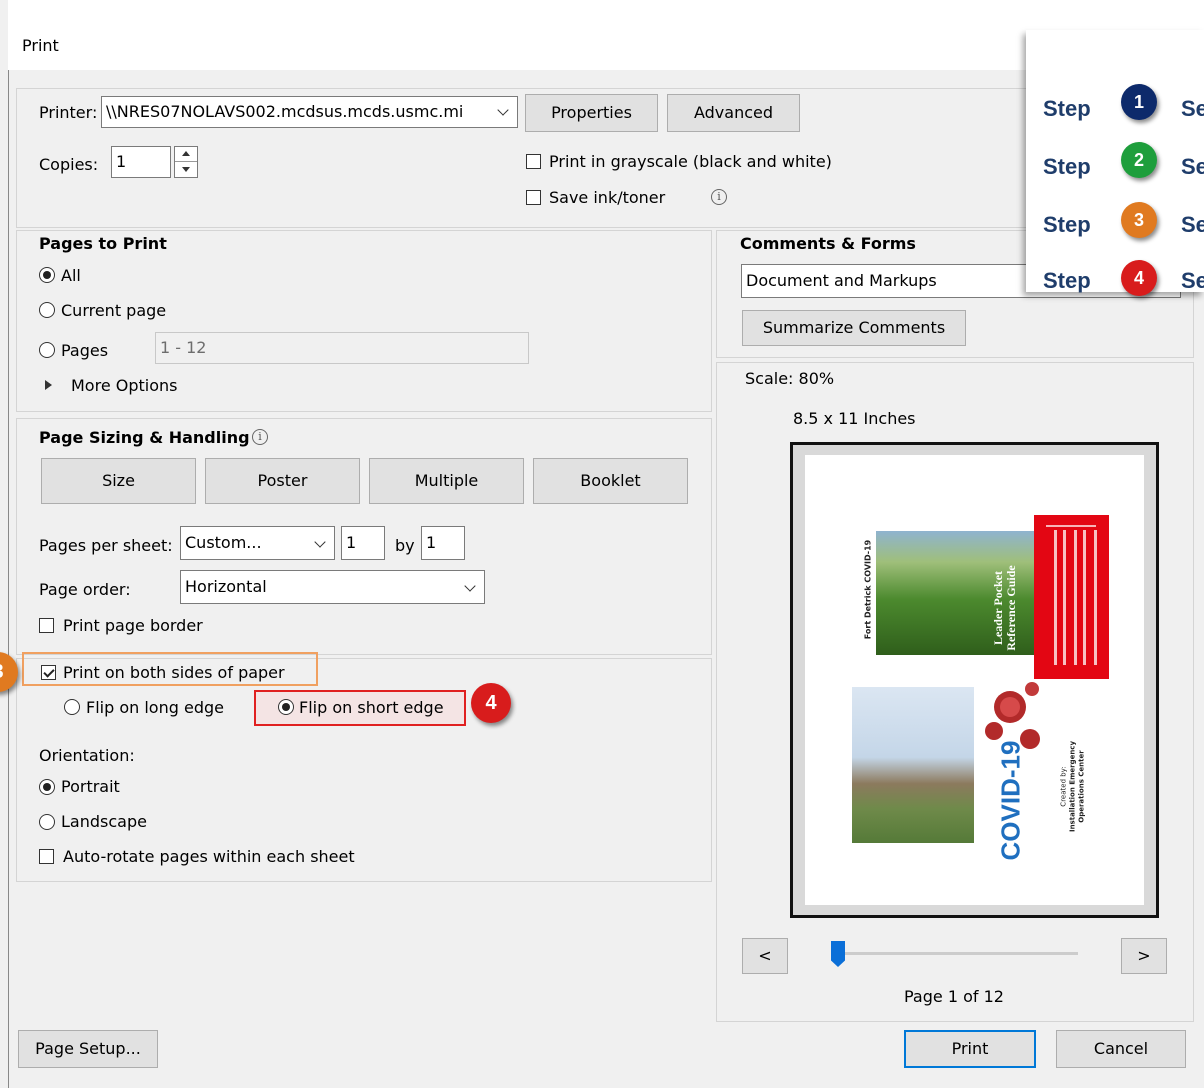 This screenshot has height=1088, width=1204. I want to click on red-panel, so click(1071, 597).